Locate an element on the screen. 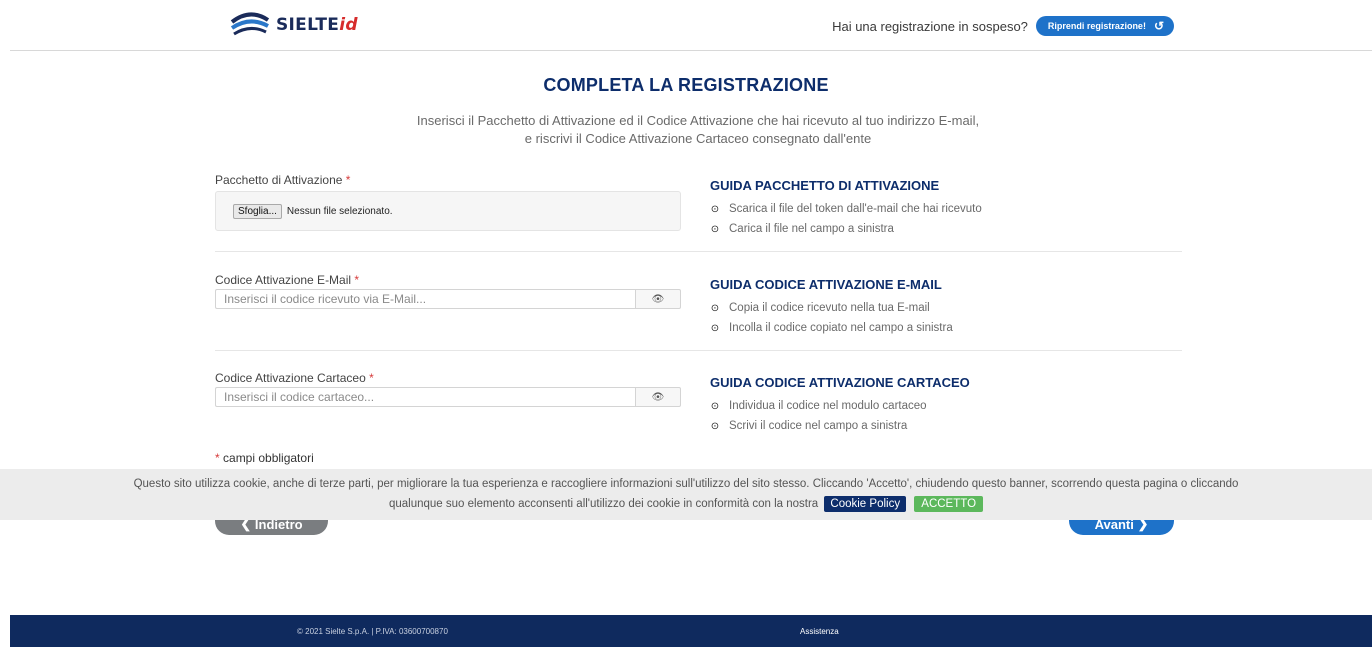 The height and width of the screenshot is (647, 1372). email-code-label: Codice Attivazione E-Mail * is located at coordinates (287, 280).